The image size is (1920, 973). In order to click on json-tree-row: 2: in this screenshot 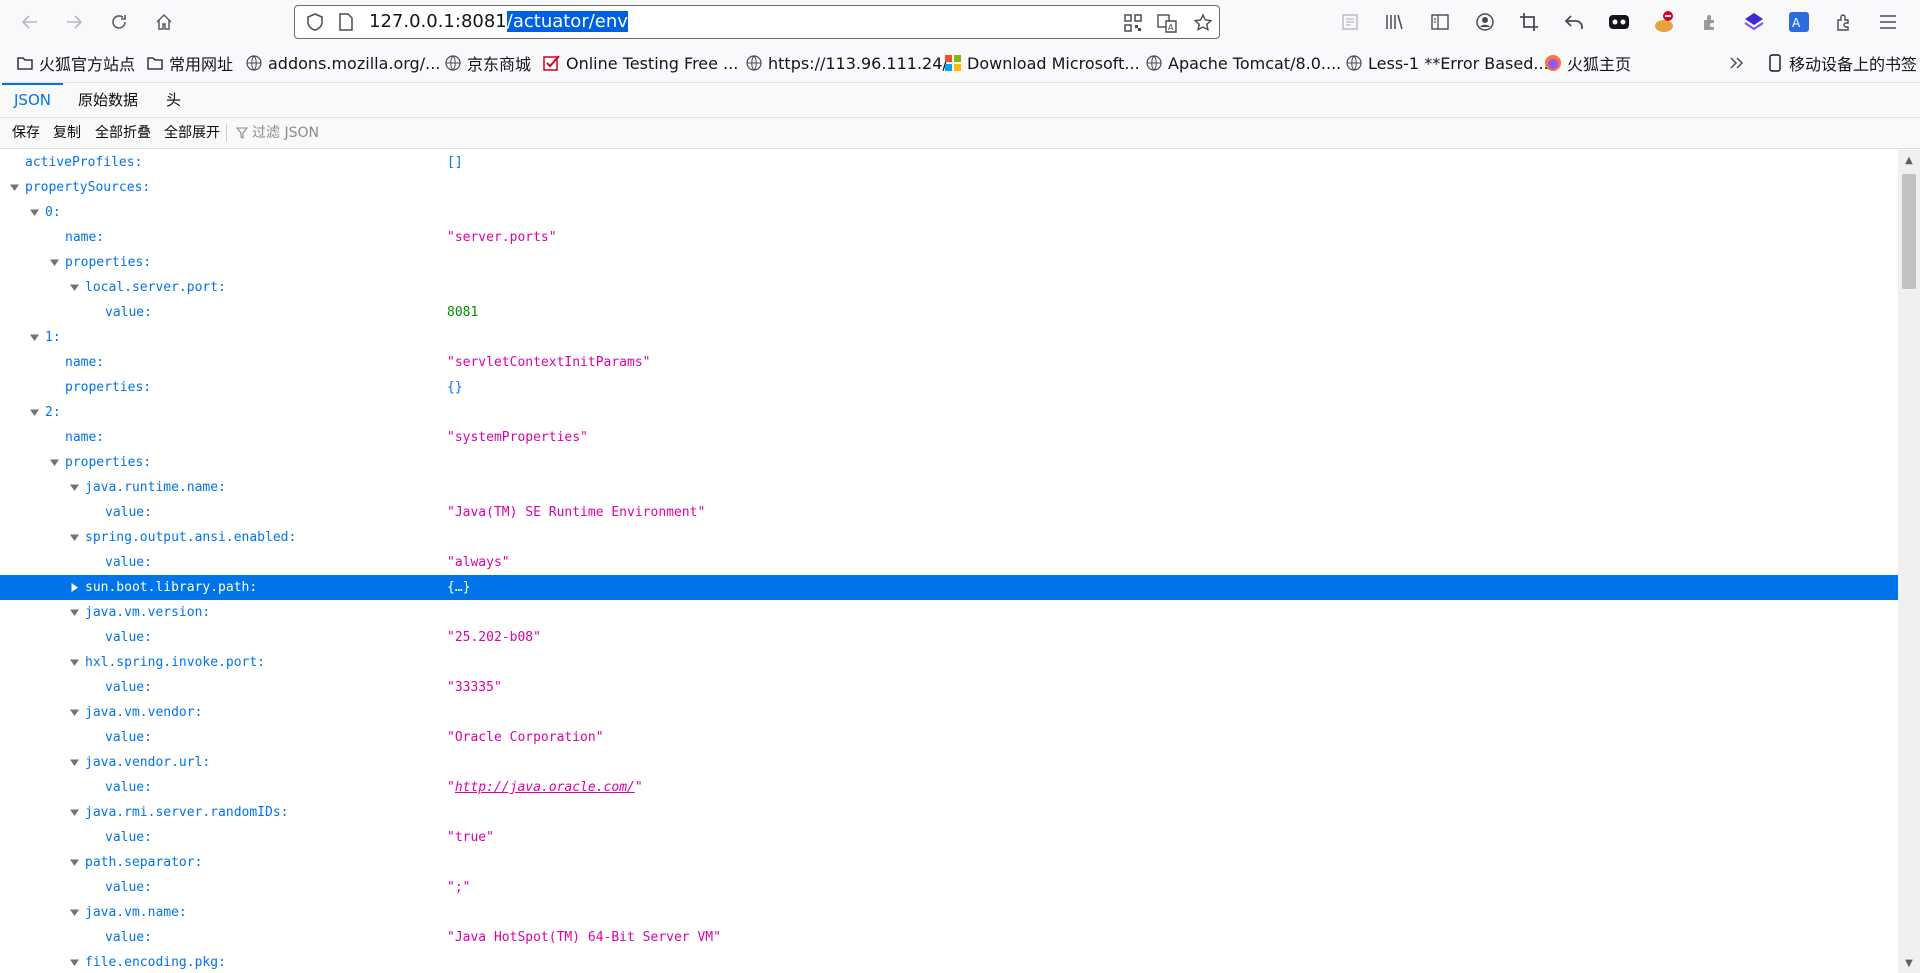, I will do `click(949, 412)`.